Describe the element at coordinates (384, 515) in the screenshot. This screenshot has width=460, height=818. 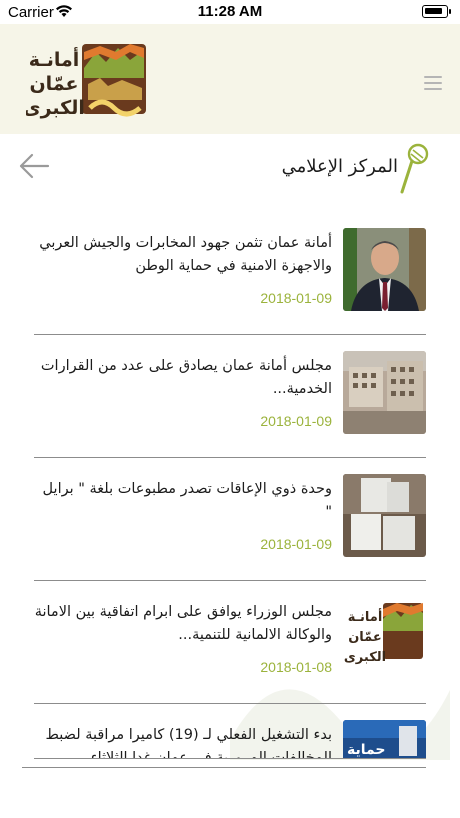
I see `news-thumbnail-braille` at that location.